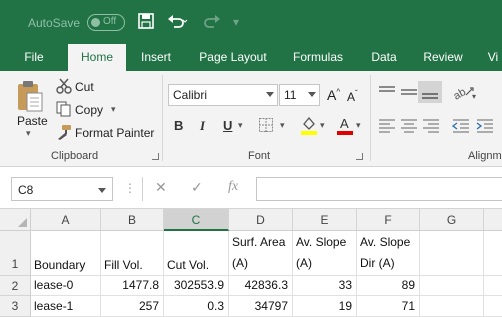  What do you see at coordinates (156, 57) in the screenshot?
I see `tab-insert: Insert` at bounding box center [156, 57].